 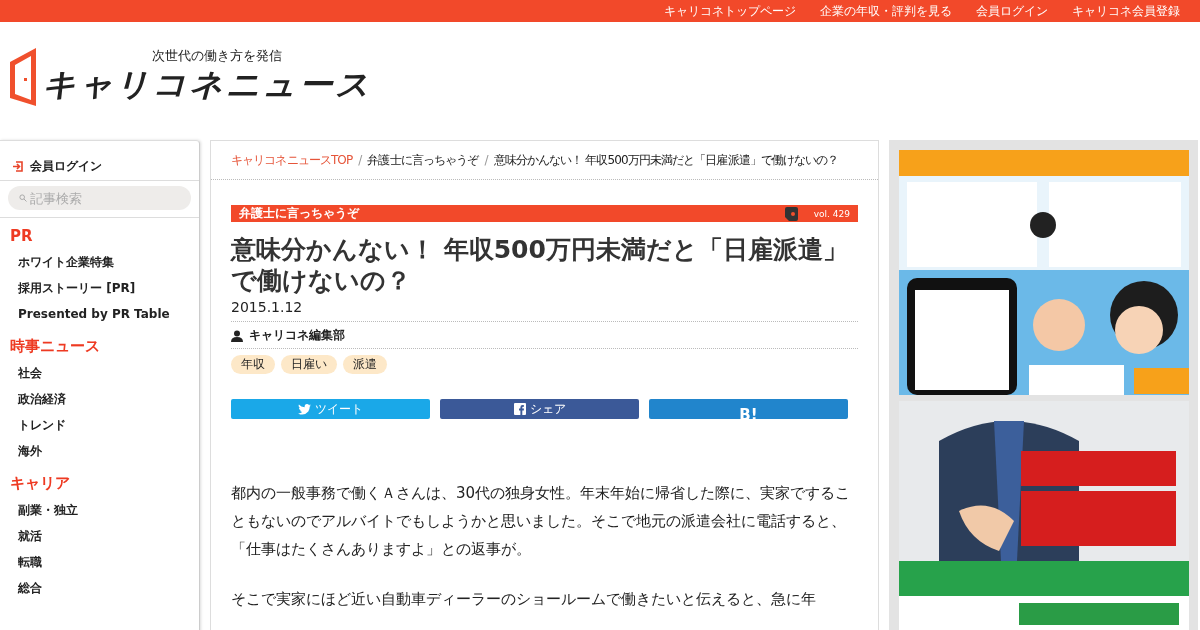 I want to click on share-button: シェア, so click(x=539, y=409).